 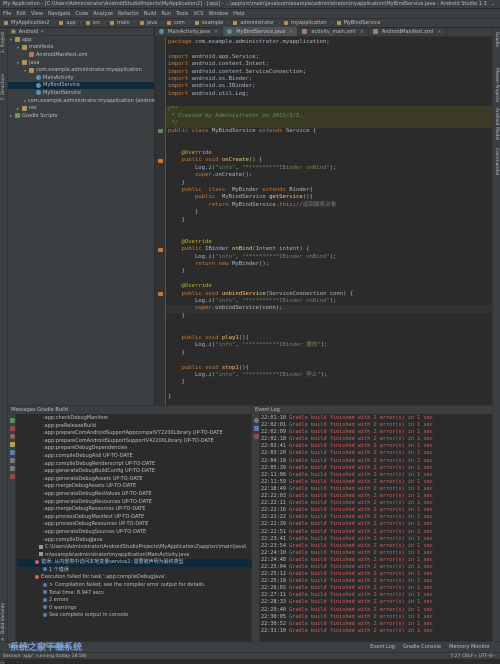 What do you see at coordinates (493, 4) in the screenshot?
I see `minimize-button: –` at bounding box center [493, 4].